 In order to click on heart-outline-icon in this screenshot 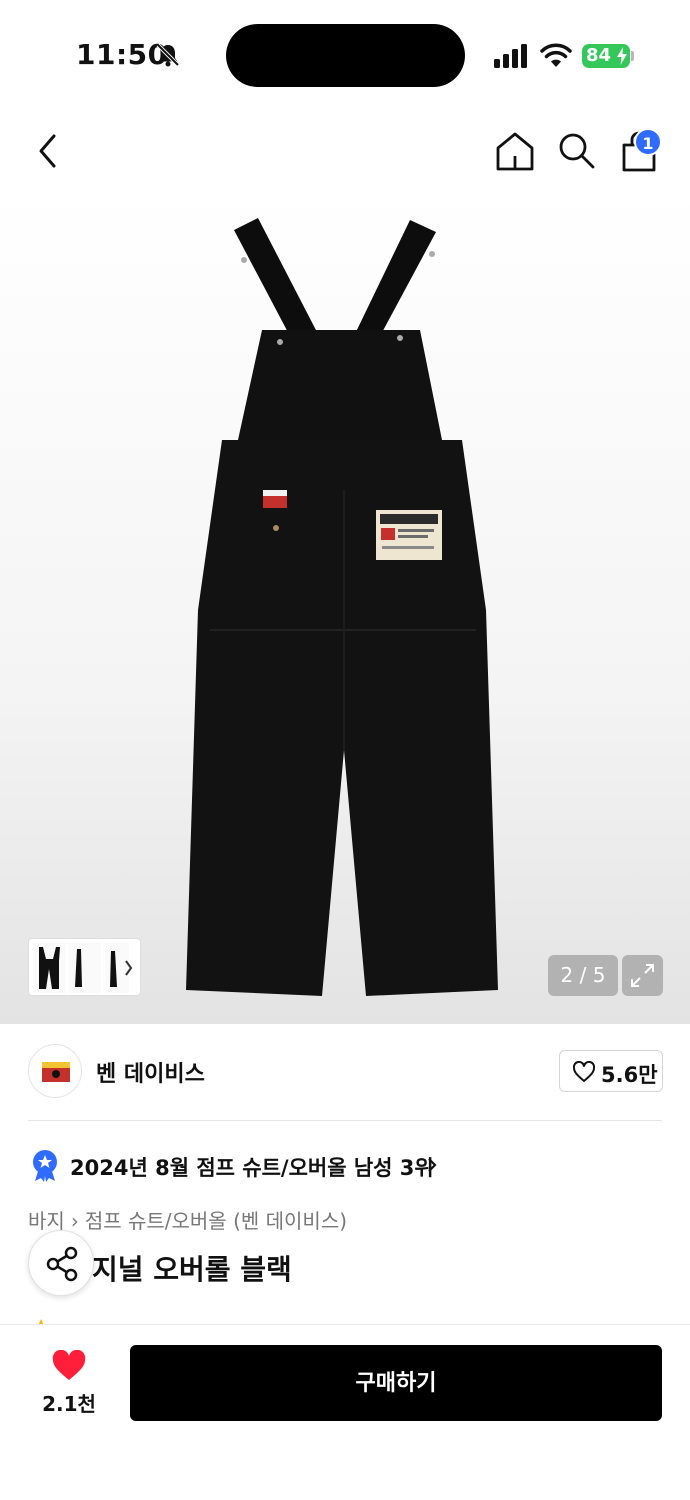, I will do `click(584, 1071)`.